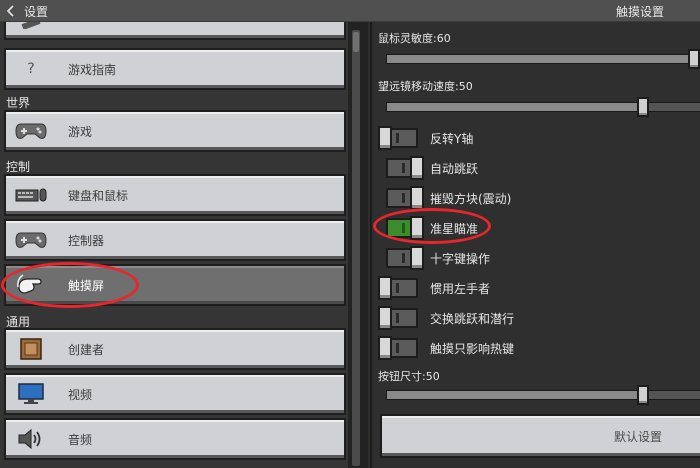  Describe the element at coordinates (36, 11) in the screenshot. I see `back-label: 设置` at that location.